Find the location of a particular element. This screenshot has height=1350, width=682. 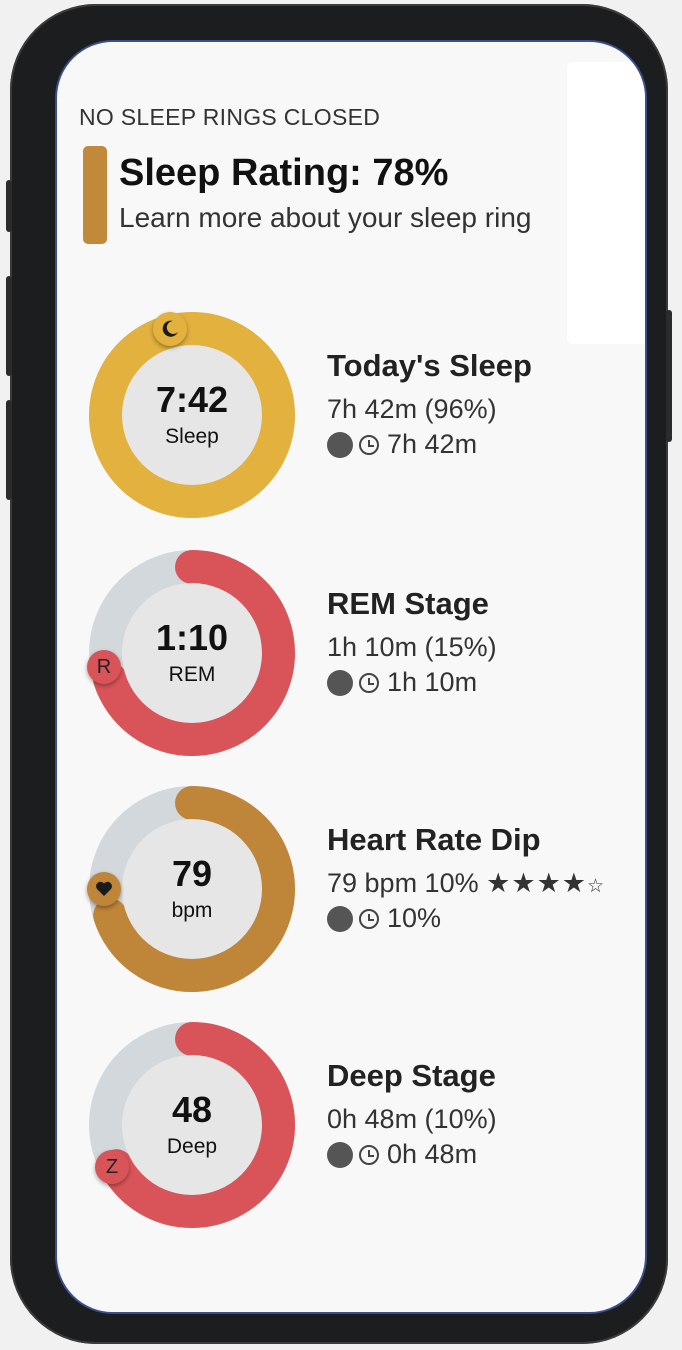

row-meta: 10% is located at coordinates (486, 918).